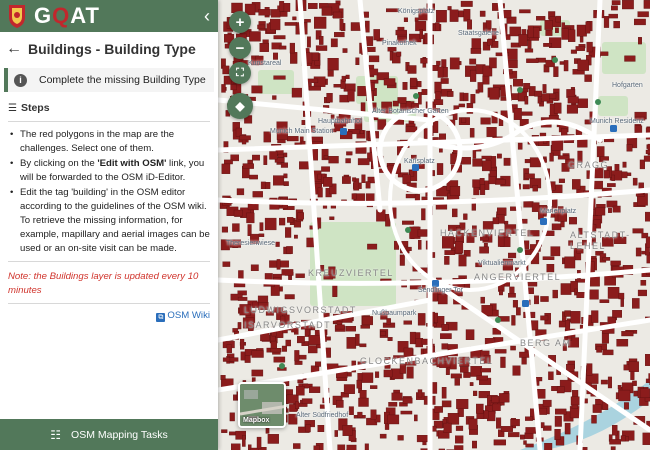  What do you see at coordinates (56, 434) in the screenshot?
I see `task-list-icon: ☷` at bounding box center [56, 434].